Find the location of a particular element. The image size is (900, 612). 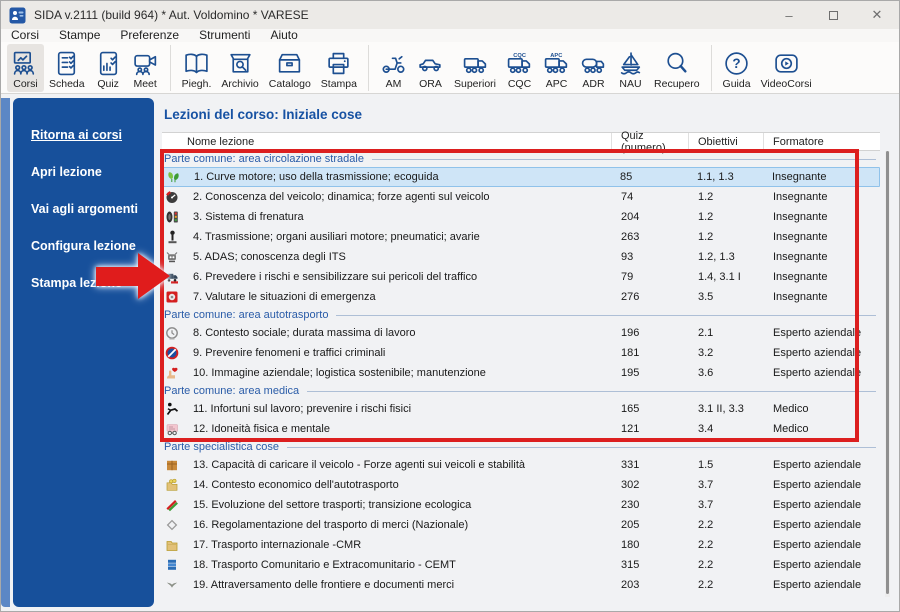

maximize-button is located at coordinates (833, 15).